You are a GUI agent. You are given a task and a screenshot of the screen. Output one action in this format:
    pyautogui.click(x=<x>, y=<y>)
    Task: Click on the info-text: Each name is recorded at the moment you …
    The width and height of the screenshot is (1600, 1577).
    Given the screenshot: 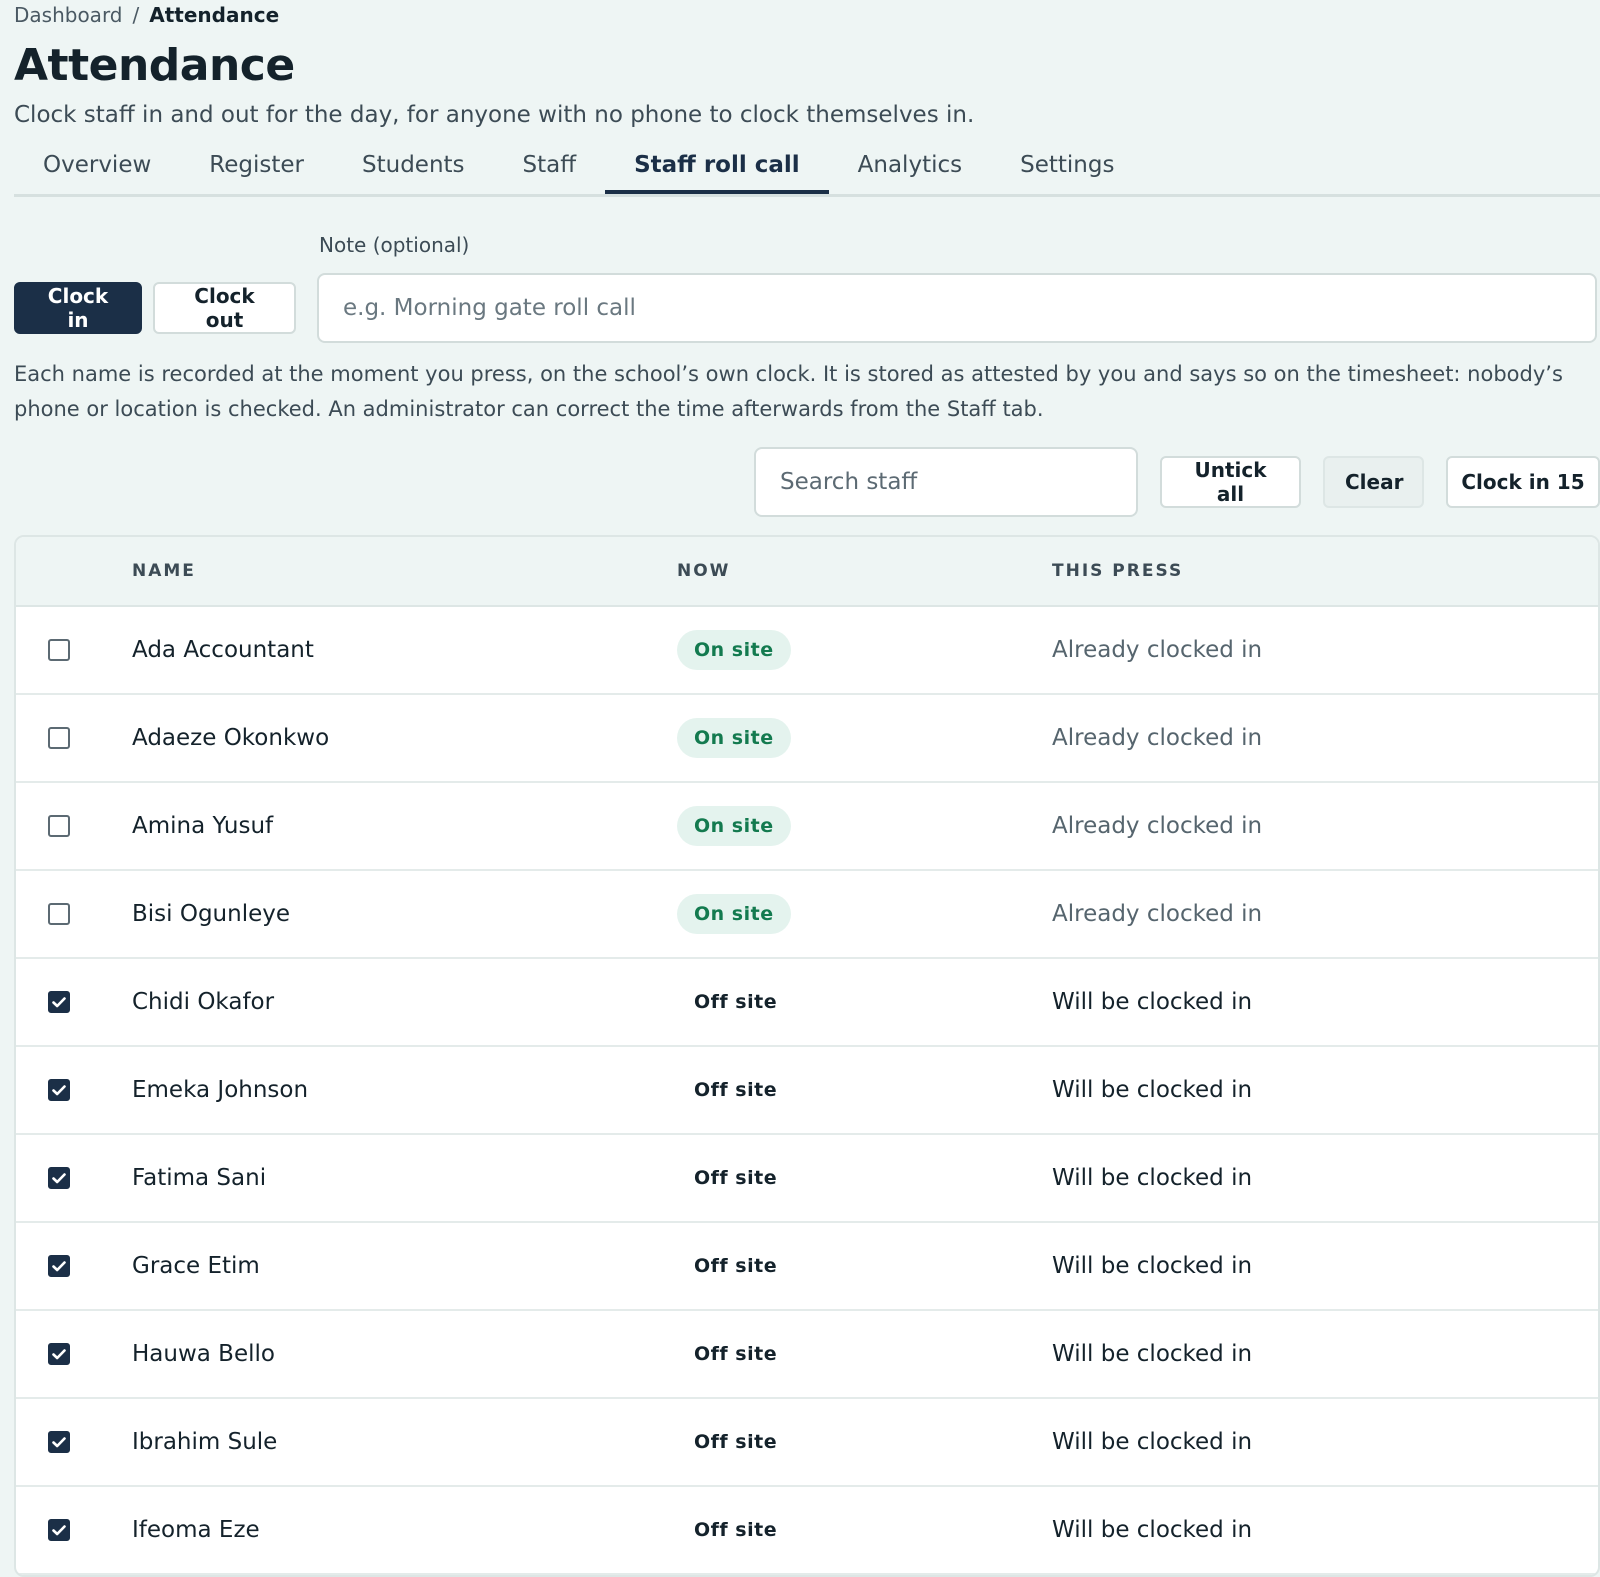 What is the action you would take?
    pyautogui.click(x=788, y=391)
    